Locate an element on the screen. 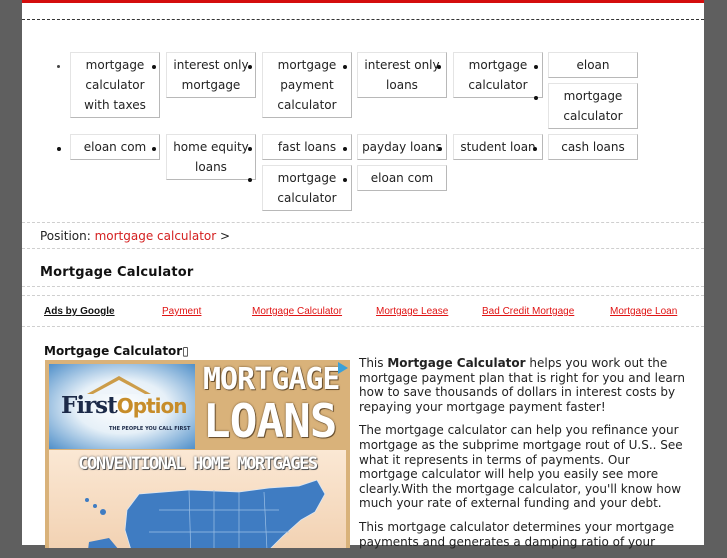 This screenshot has width=727, height=558. ad-headline-1: MORTGAGE is located at coordinates (271, 379).